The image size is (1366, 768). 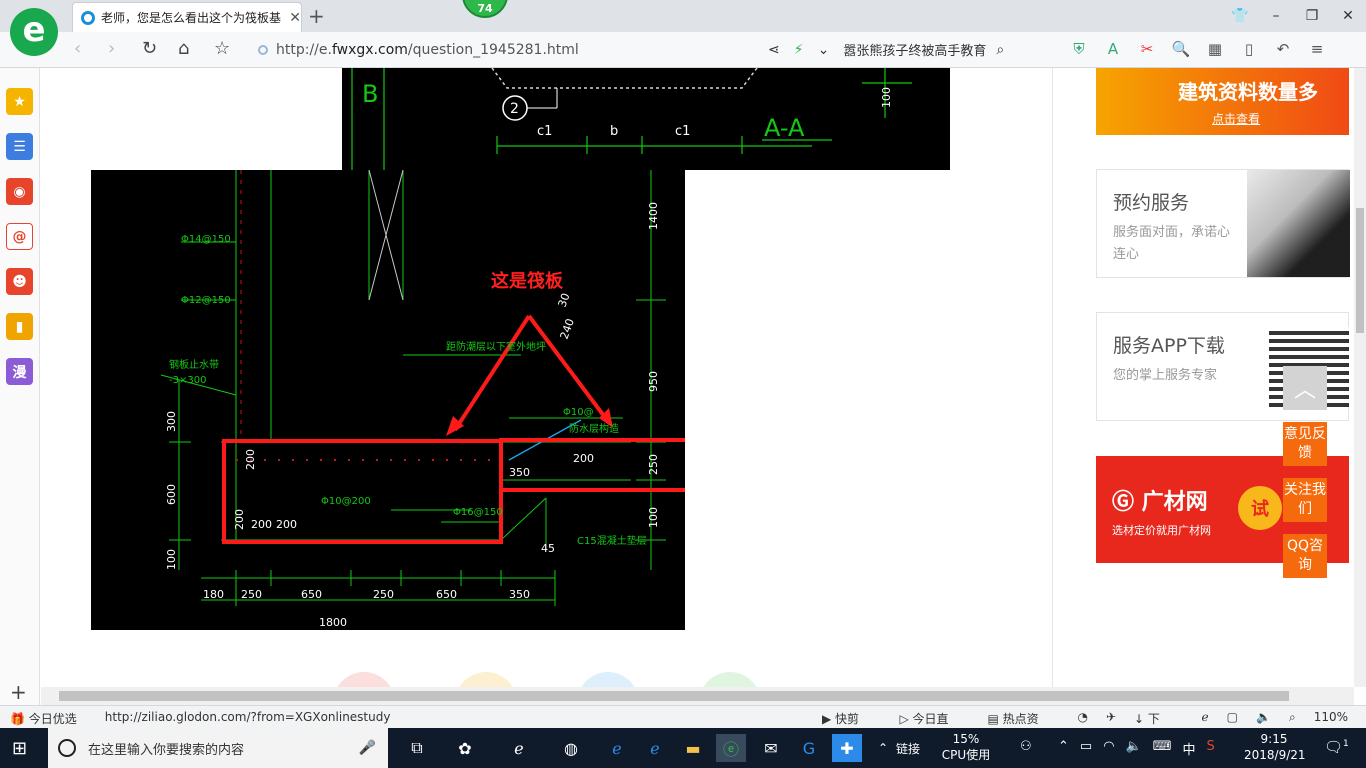 I want to click on qq-consult-button: QQ咨询, so click(x=1305, y=556).